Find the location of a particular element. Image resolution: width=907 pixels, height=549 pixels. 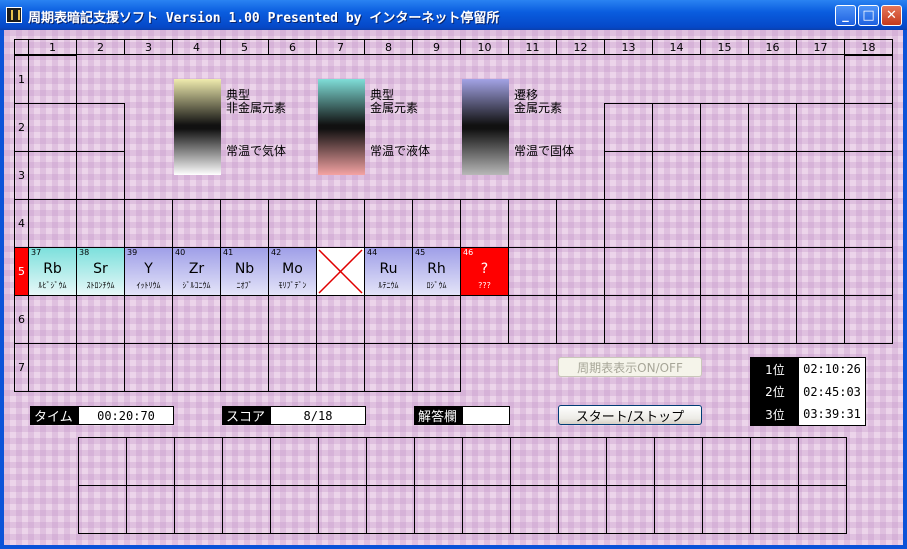

close-button: ✕ is located at coordinates (891, 15).